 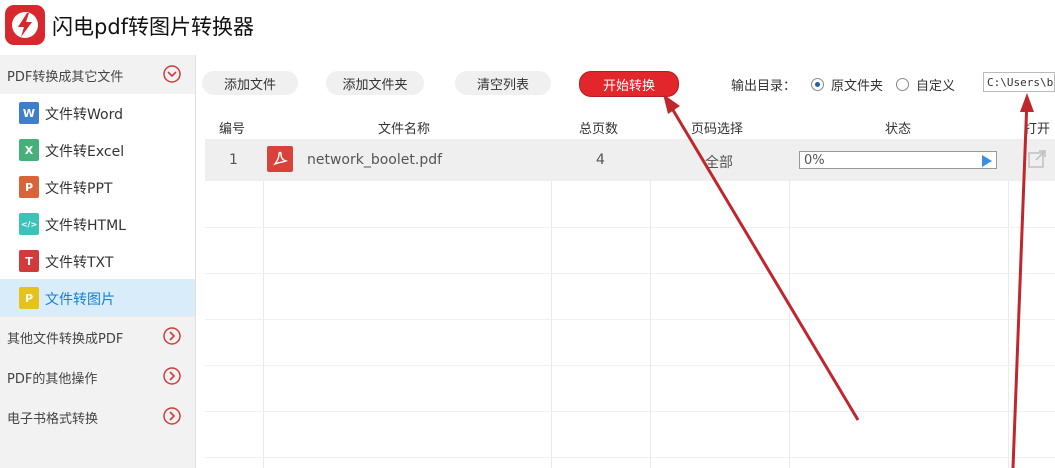 I want to click on row-progress-bar: 0%, so click(x=898, y=160).